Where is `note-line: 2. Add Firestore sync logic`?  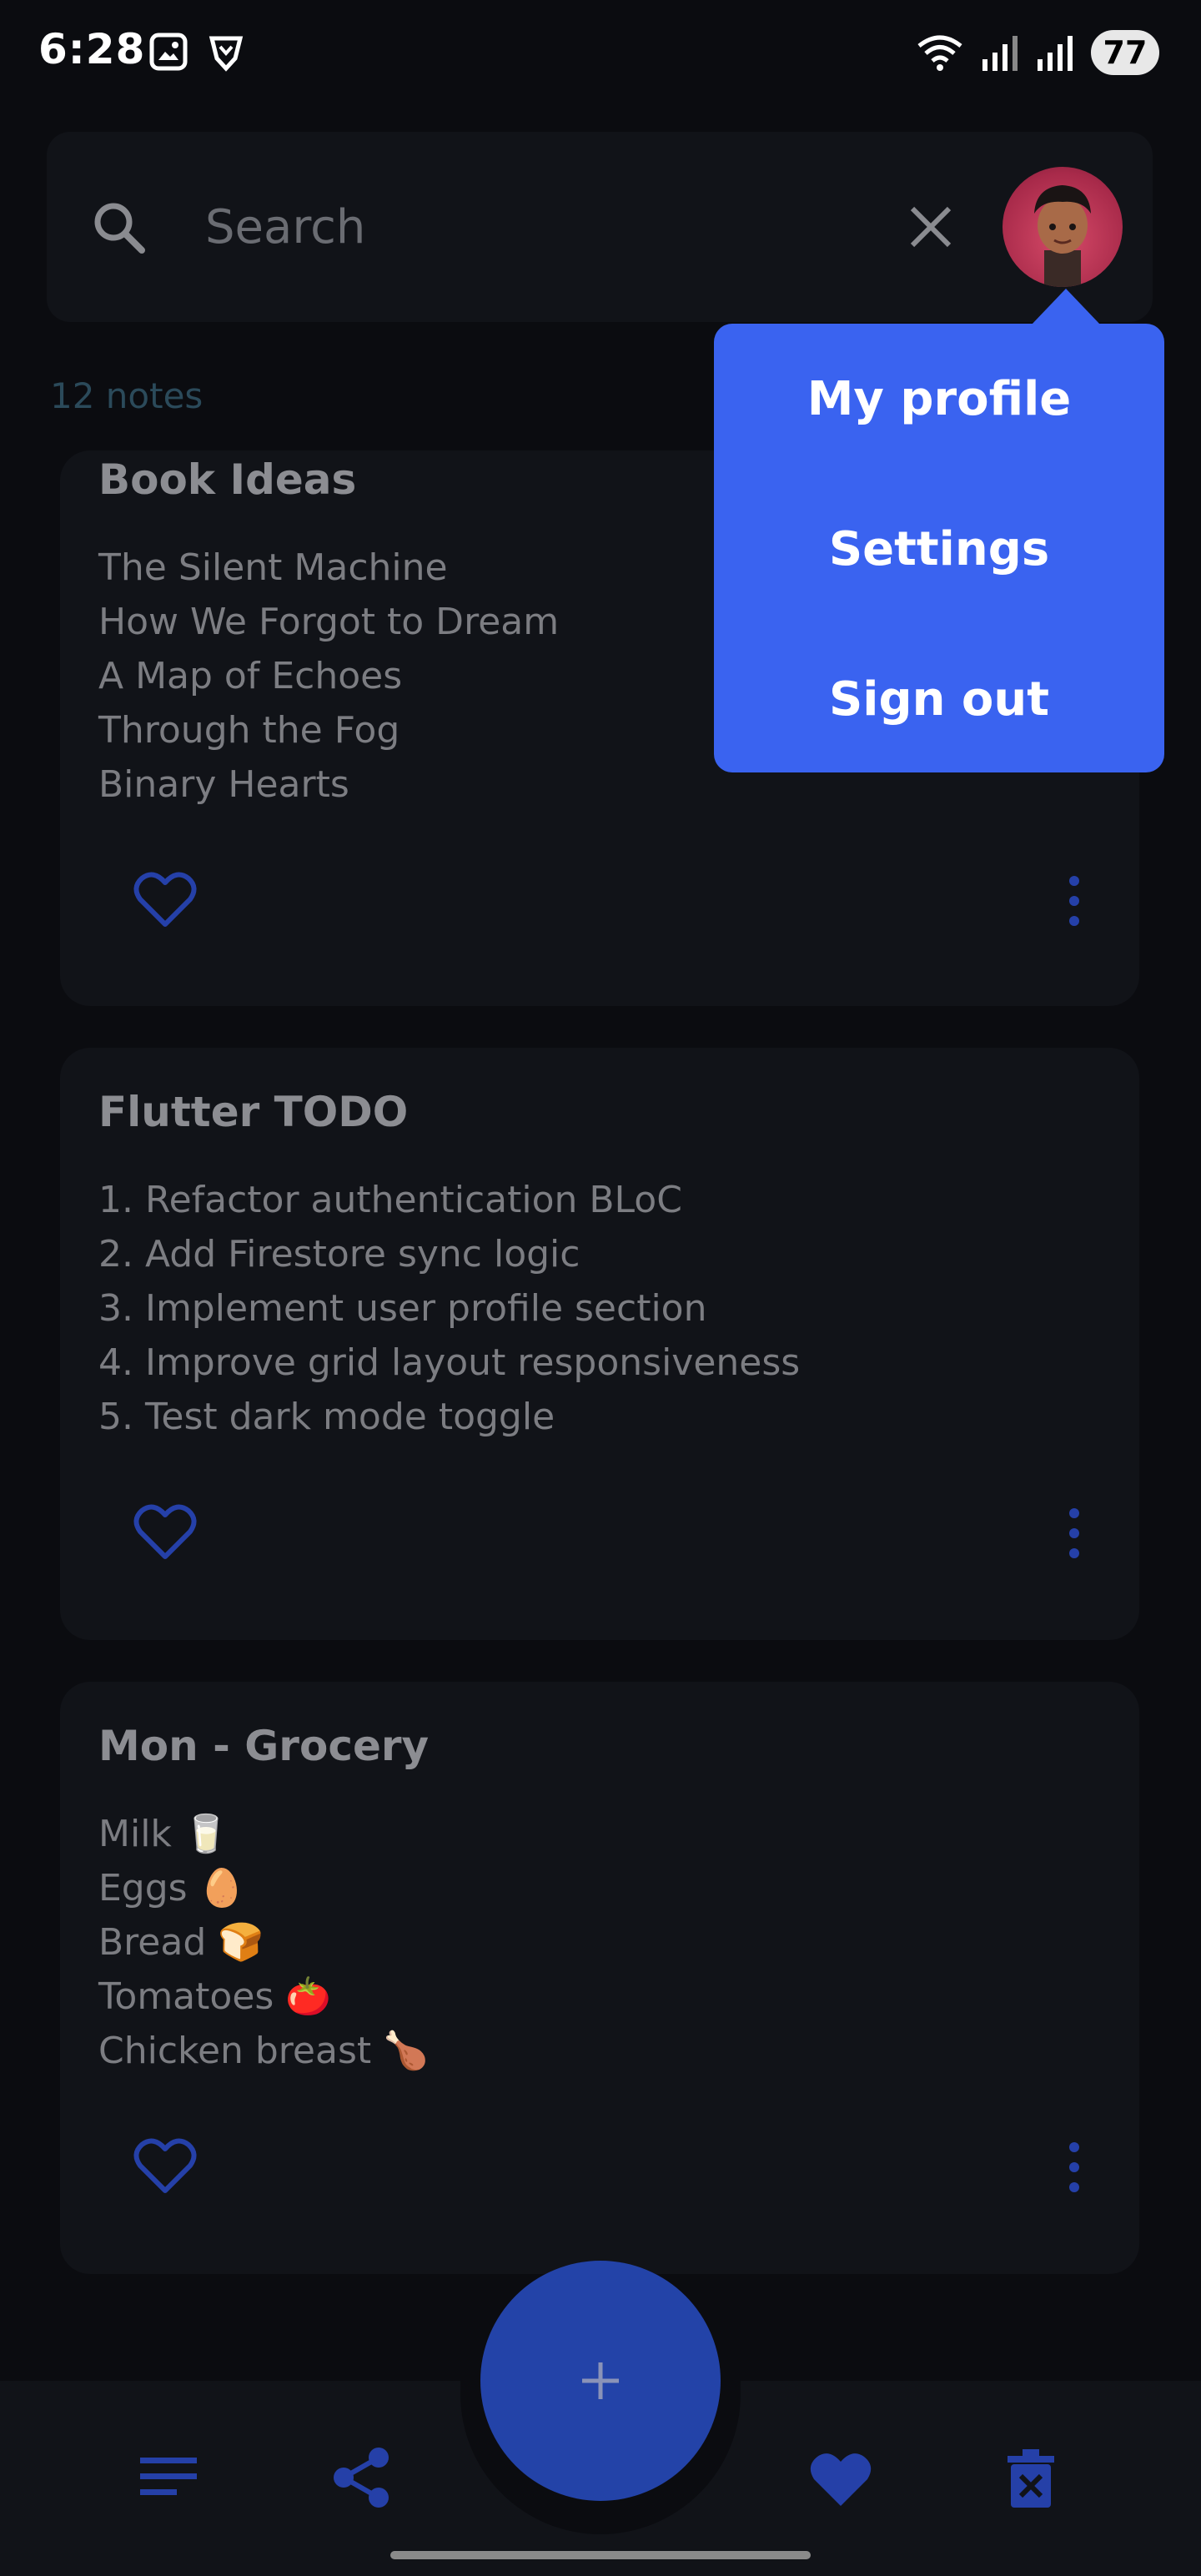
note-line: 2. Add Firestore sync logic is located at coordinates (339, 1254).